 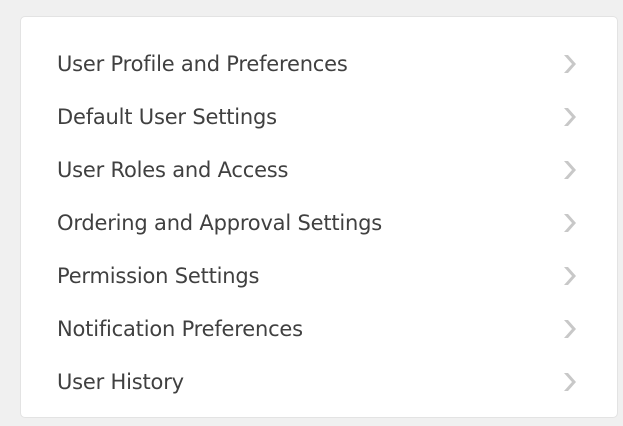 What do you see at coordinates (319, 328) in the screenshot?
I see `menu-item-notification-preferences: Notification Preferences` at bounding box center [319, 328].